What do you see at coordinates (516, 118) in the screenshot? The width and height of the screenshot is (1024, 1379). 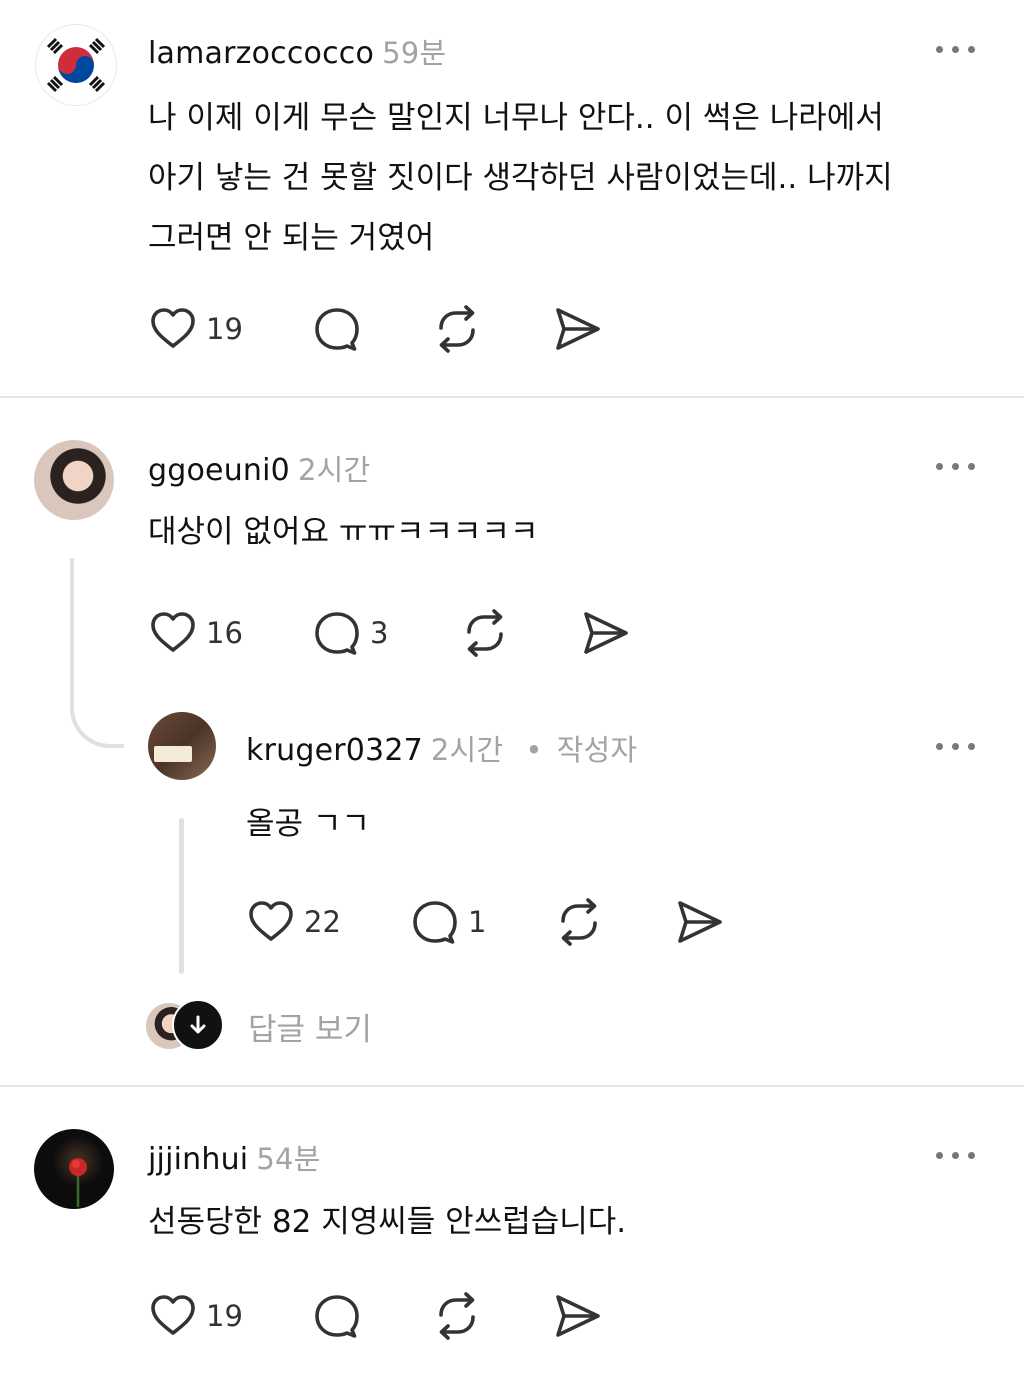 I see `comment-line: 나 이제 이게 무슨 말인지 너무나 안다.. 이 썩은 나라에서` at bounding box center [516, 118].